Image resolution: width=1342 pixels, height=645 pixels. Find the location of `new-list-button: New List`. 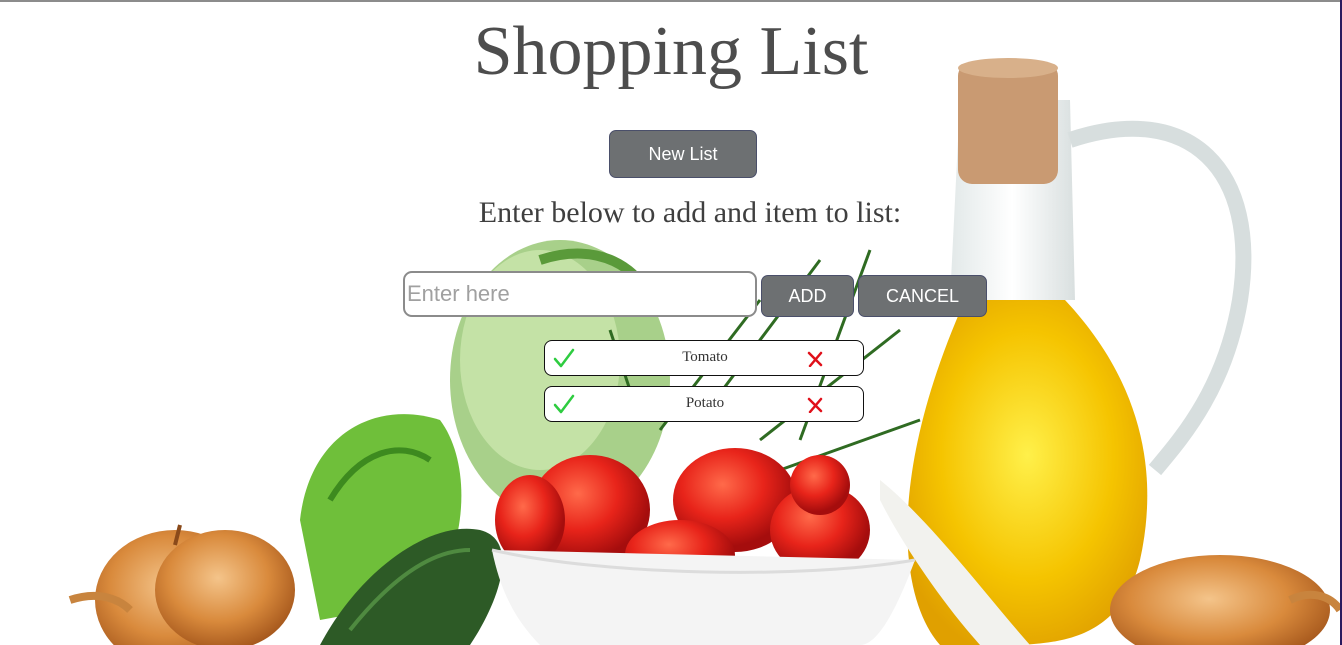

new-list-button: New List is located at coordinates (683, 154).